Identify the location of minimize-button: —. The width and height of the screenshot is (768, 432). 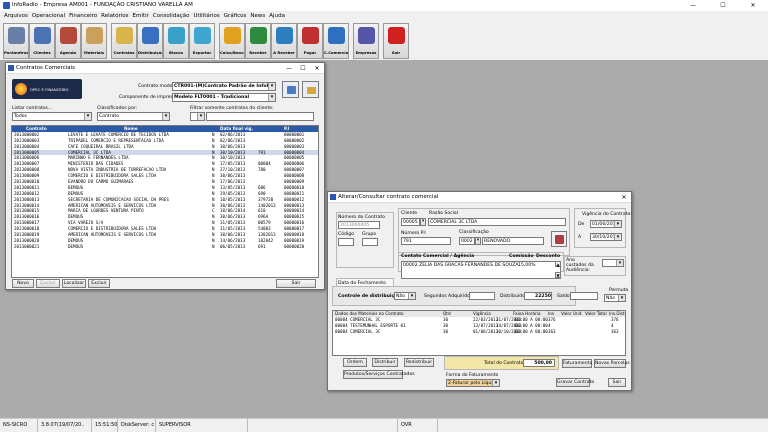
(693, 5).